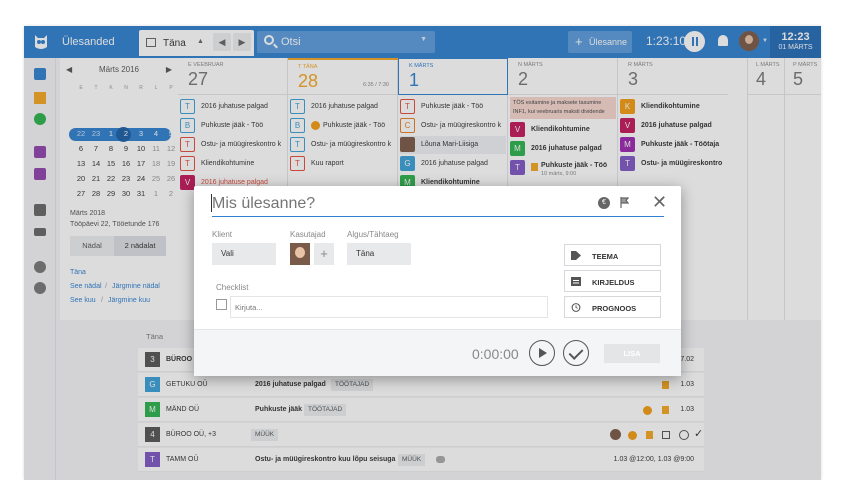 The height and width of the screenshot is (480, 845). I want to click on task-title-input, so click(402, 204).